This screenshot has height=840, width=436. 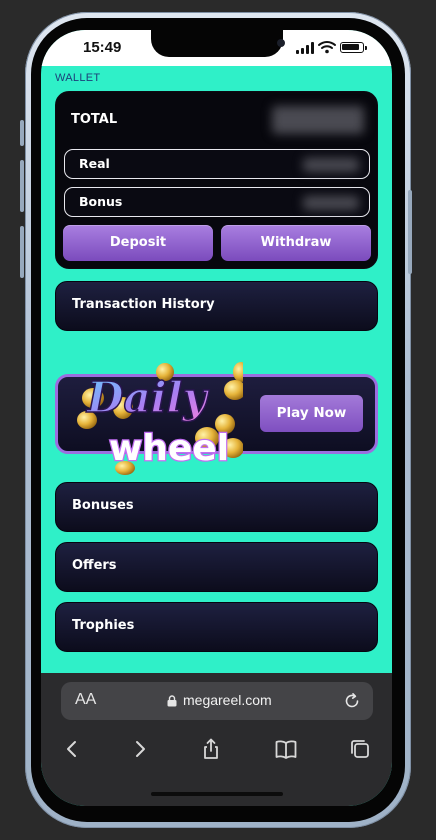 What do you see at coordinates (318, 120) in the screenshot?
I see `total-value-blurred` at bounding box center [318, 120].